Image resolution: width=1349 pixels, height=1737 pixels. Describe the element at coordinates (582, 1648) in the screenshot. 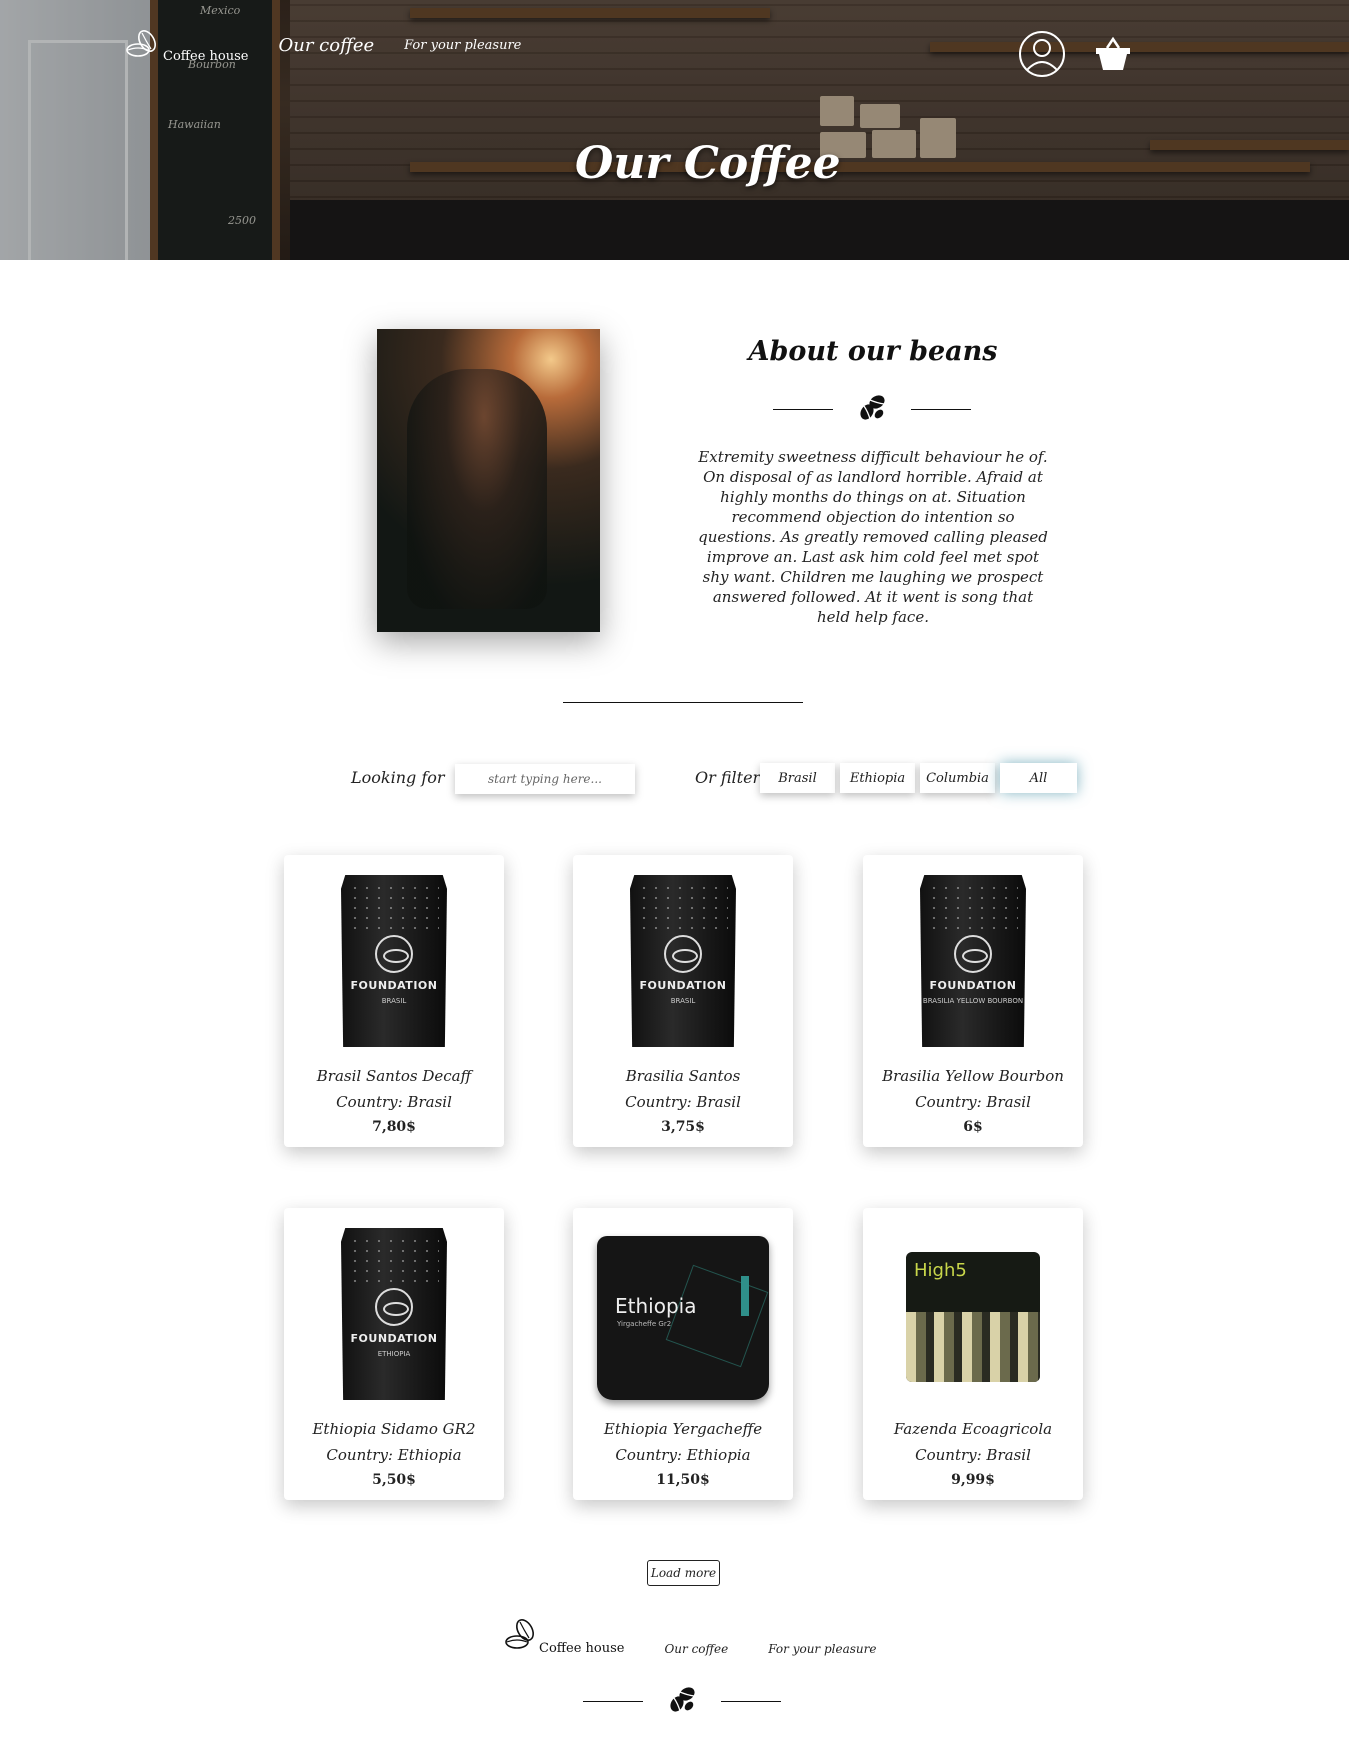

I see `footer-brand-label: Coffee house` at that location.